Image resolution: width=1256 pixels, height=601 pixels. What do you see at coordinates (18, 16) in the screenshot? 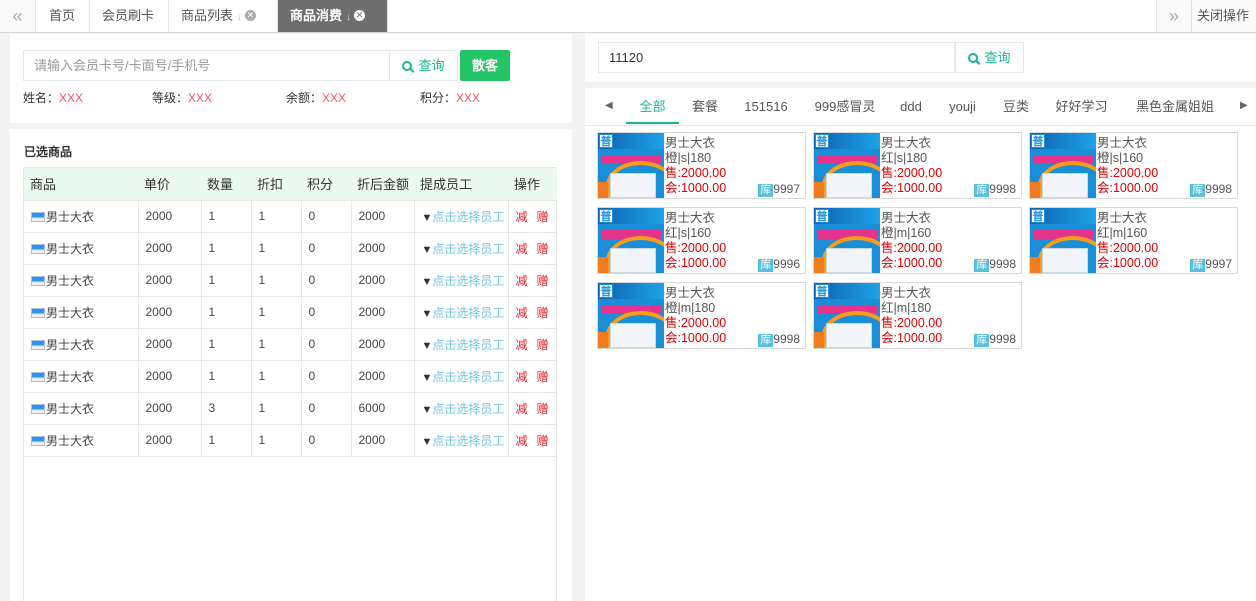
I see `tab-scroll-left-icon: «` at bounding box center [18, 16].